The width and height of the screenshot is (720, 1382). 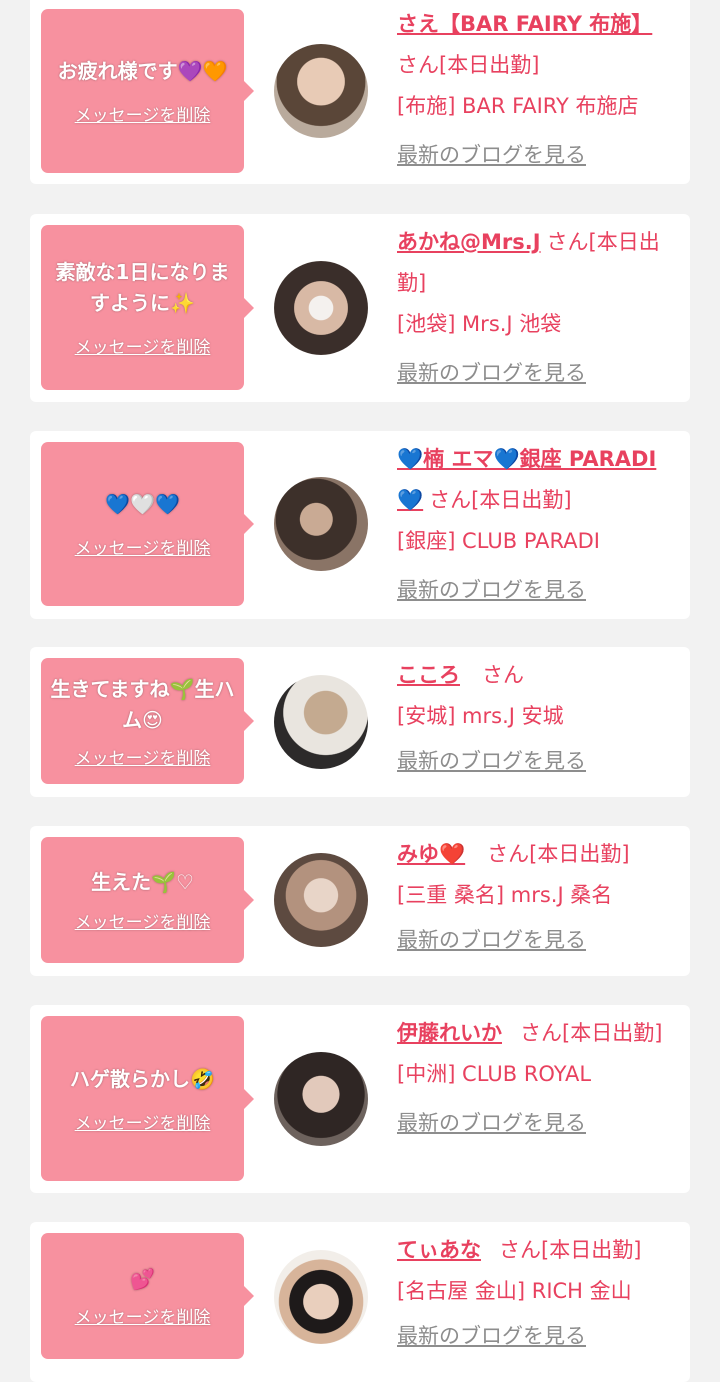 I want to click on cast-info: こころ さん [安城] mrs.J 安城 最新のブログを見る, so click(x=539, y=718).